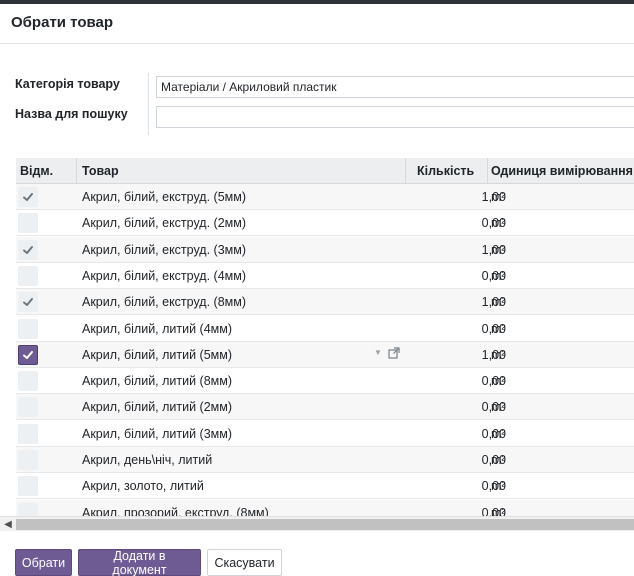 This screenshot has width=634, height=576. Describe the element at coordinates (62, 22) in the screenshot. I see `dialog-title: Обрати товар` at that location.